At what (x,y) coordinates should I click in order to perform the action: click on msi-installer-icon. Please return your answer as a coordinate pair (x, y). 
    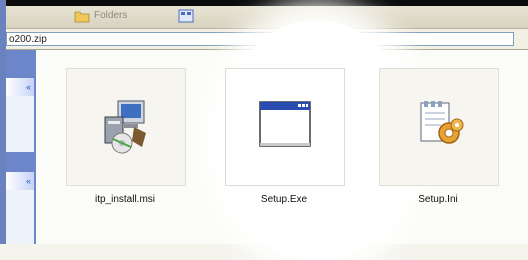
    Looking at the image, I should click on (125, 127).